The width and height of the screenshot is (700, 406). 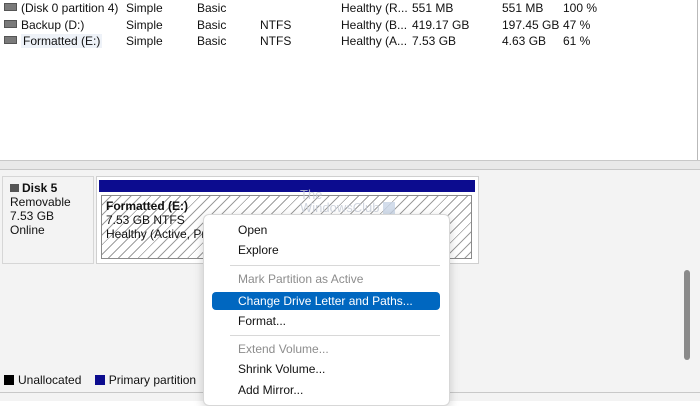 I want to click on legend: Unallocated Primary partition, so click(x=105, y=380).